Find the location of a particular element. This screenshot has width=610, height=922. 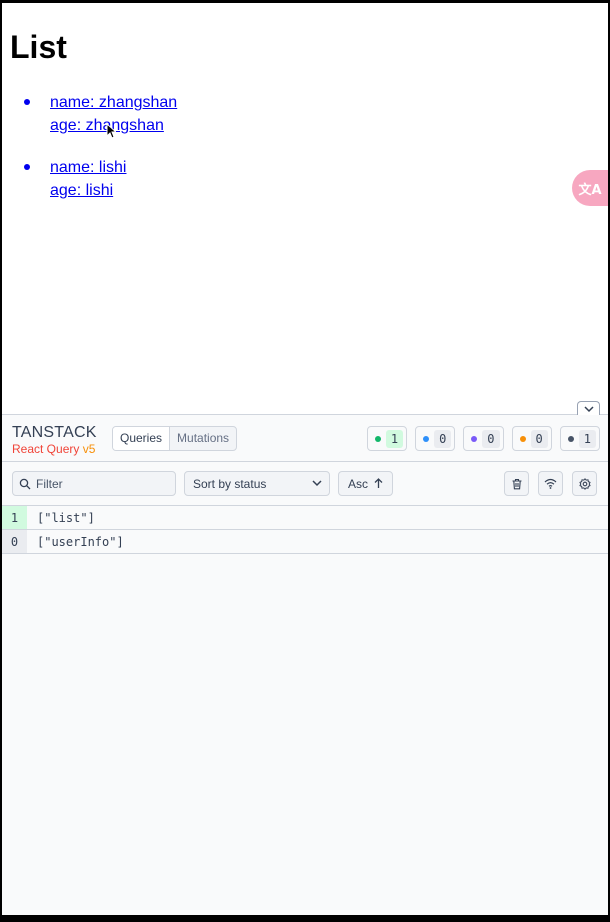

mouse-cursor-icon is located at coordinates (111, 131).